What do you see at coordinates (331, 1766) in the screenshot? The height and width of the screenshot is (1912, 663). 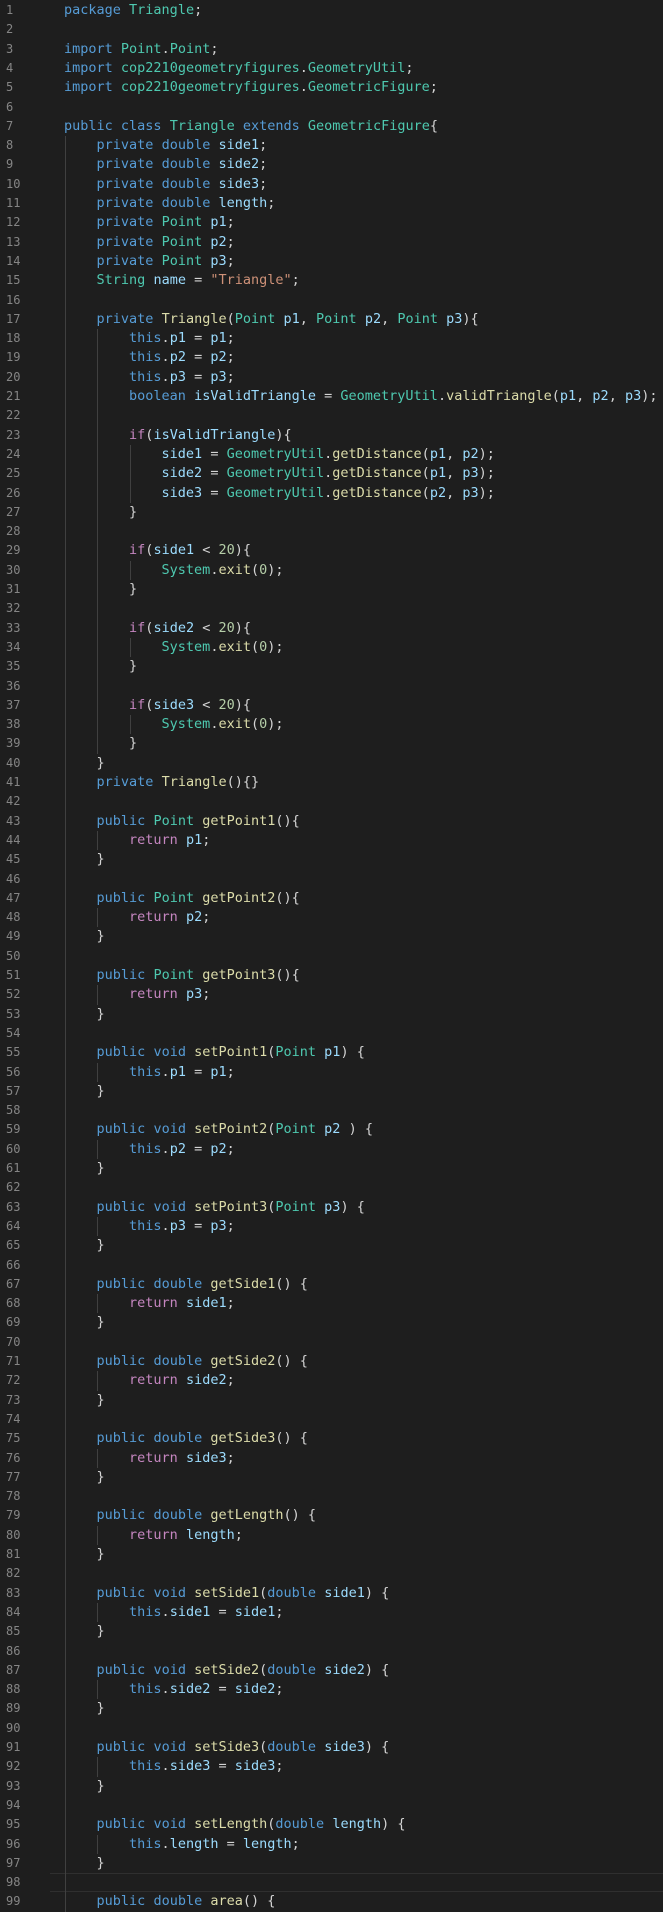 I see `code-line: 92 this.side3 = side3;` at bounding box center [331, 1766].